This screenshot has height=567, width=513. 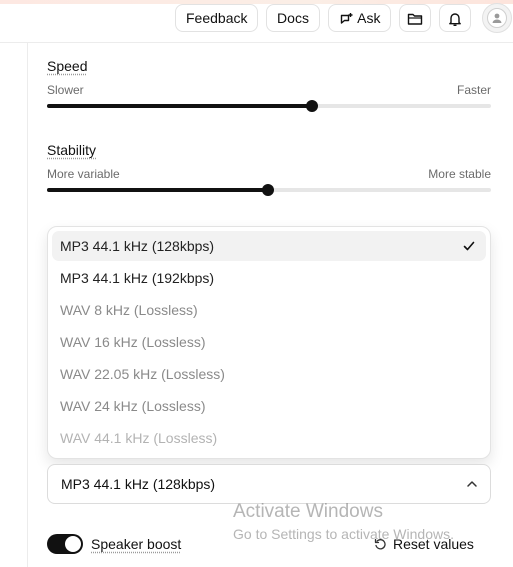 What do you see at coordinates (473, 90) in the screenshot?
I see `speed-max-label: Faster` at bounding box center [473, 90].